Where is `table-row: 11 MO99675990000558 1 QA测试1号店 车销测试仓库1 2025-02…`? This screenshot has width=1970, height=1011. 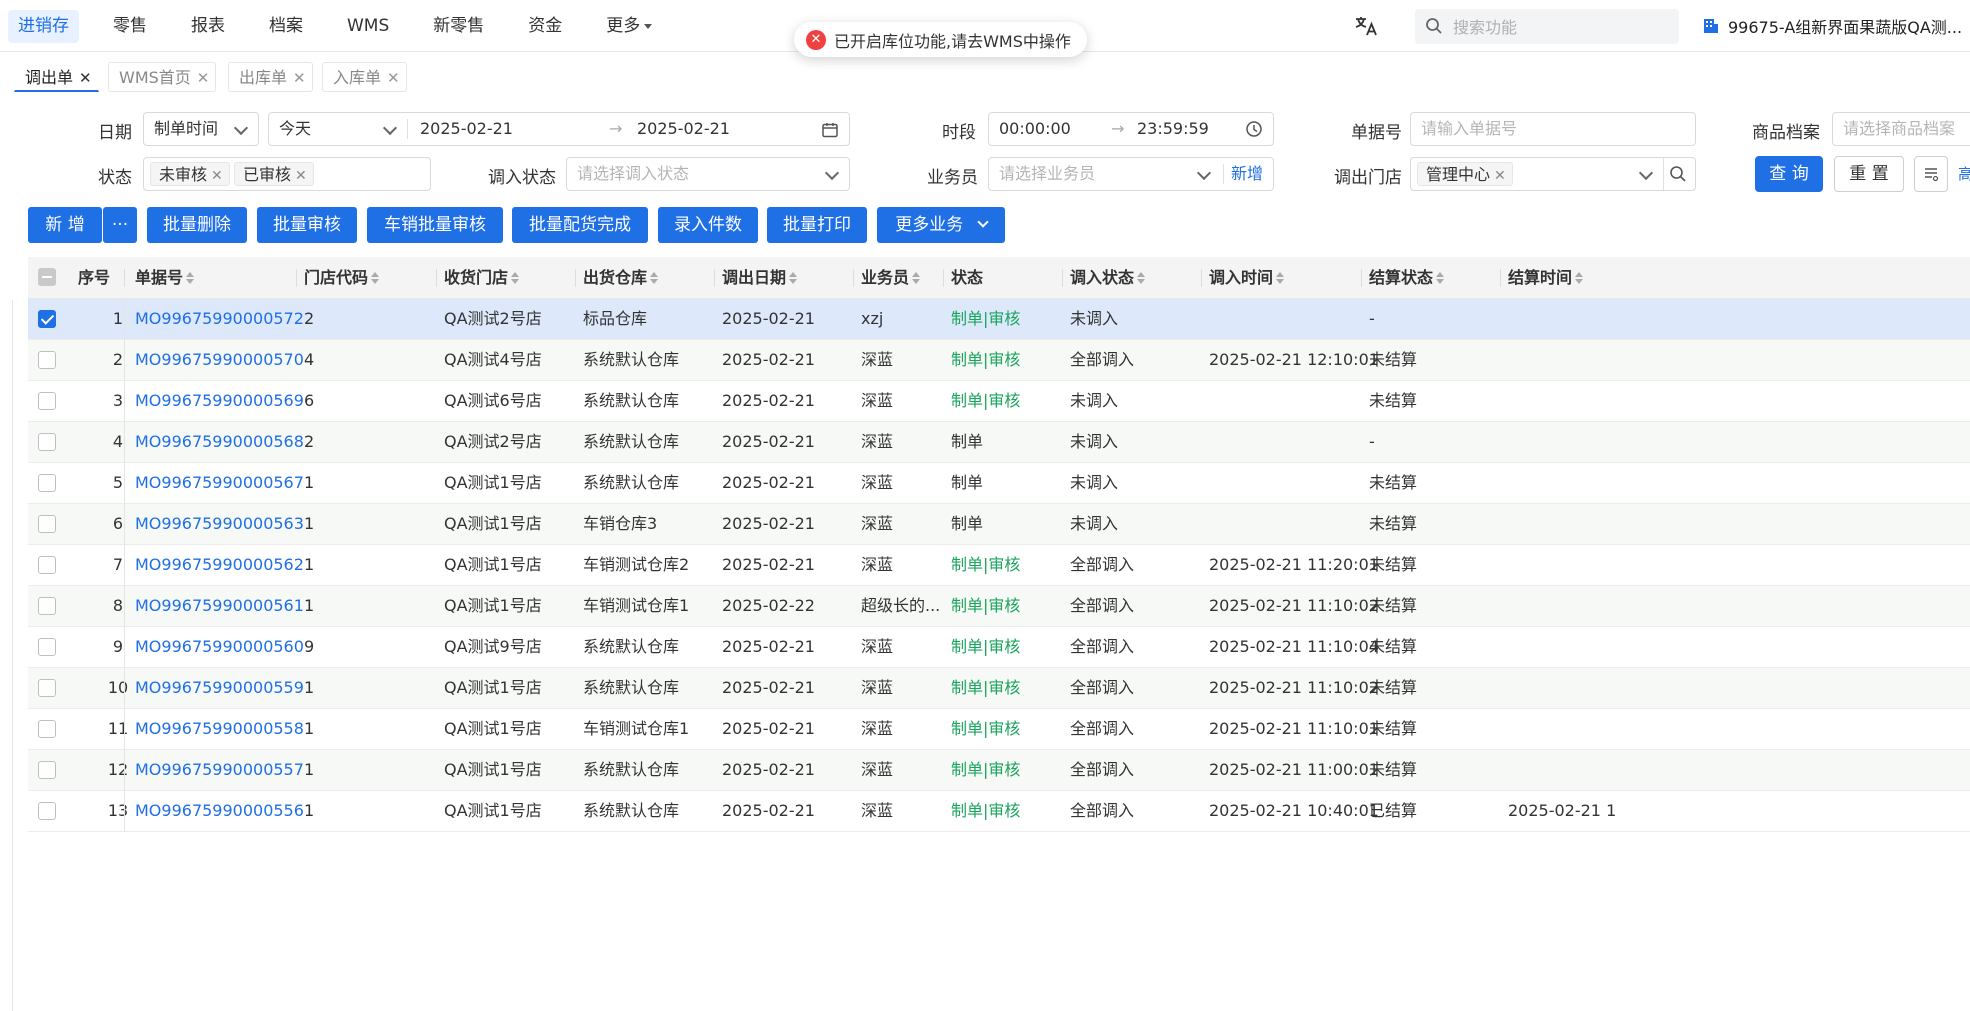 table-row: 11 MO99675990000558 1 QA测试1号店 车销测试仓库1 2025-02… is located at coordinates (999, 729).